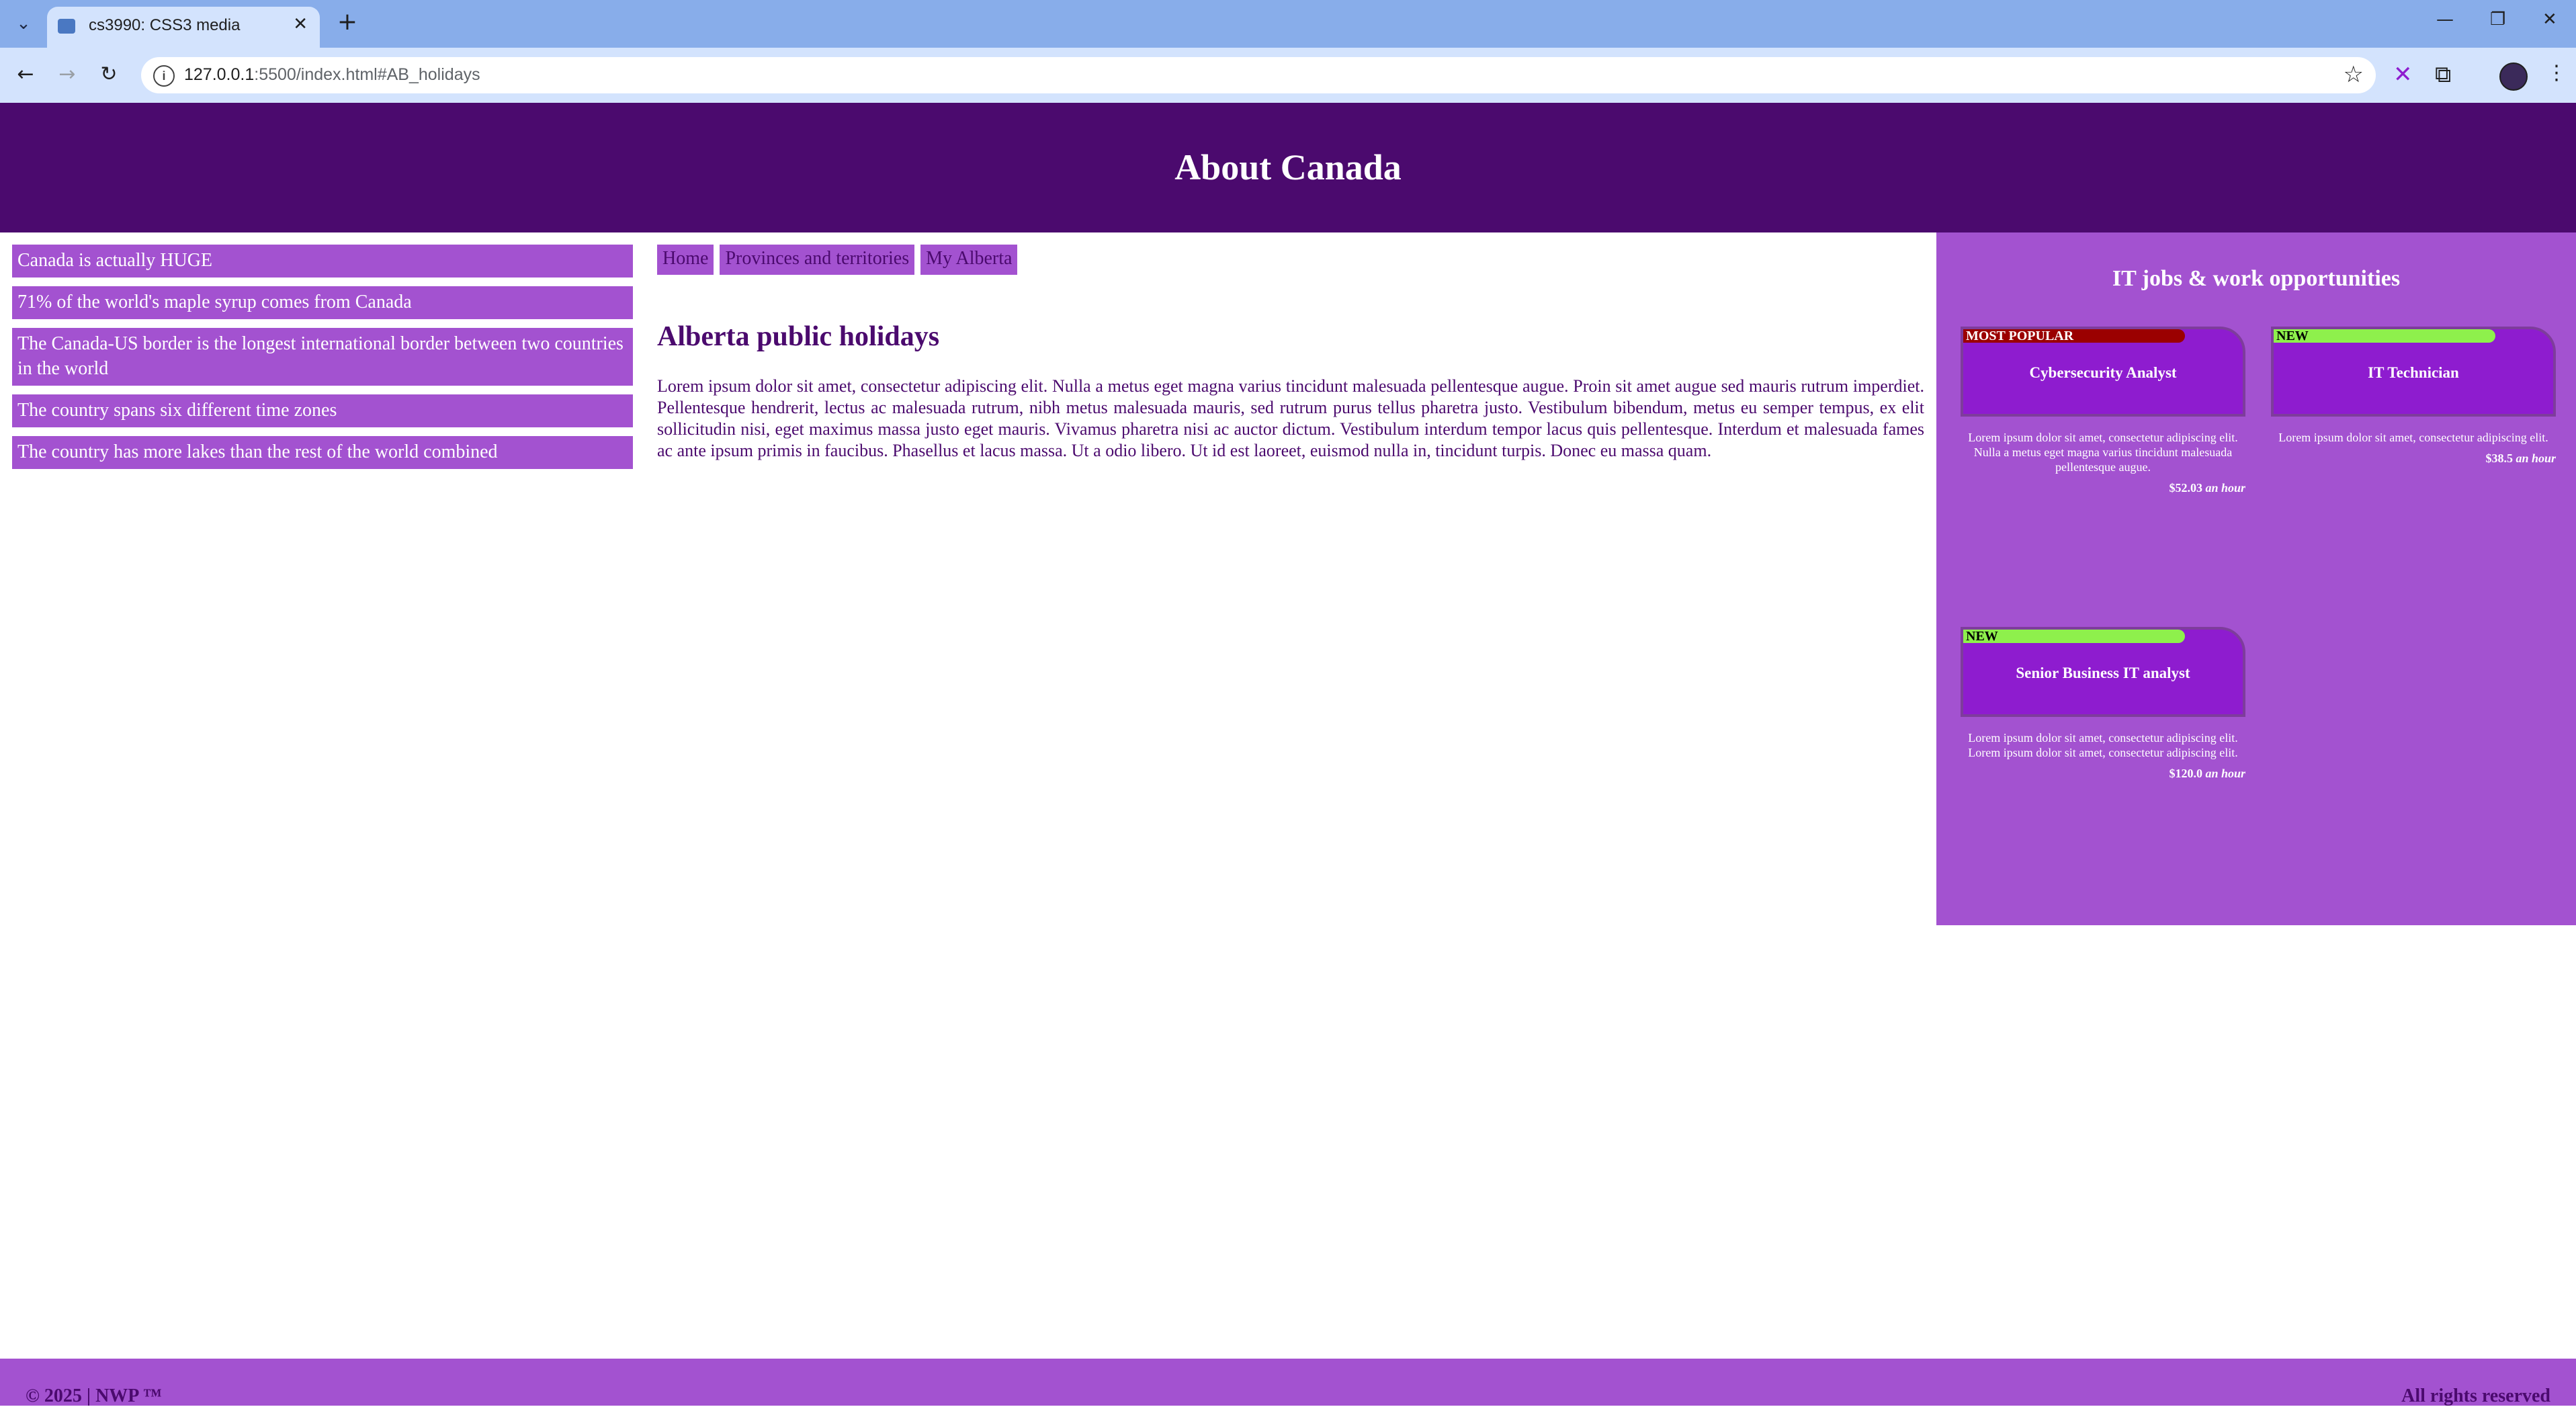 The width and height of the screenshot is (2576, 1407). What do you see at coordinates (67, 74) in the screenshot?
I see `forward-arrow-icon: →` at bounding box center [67, 74].